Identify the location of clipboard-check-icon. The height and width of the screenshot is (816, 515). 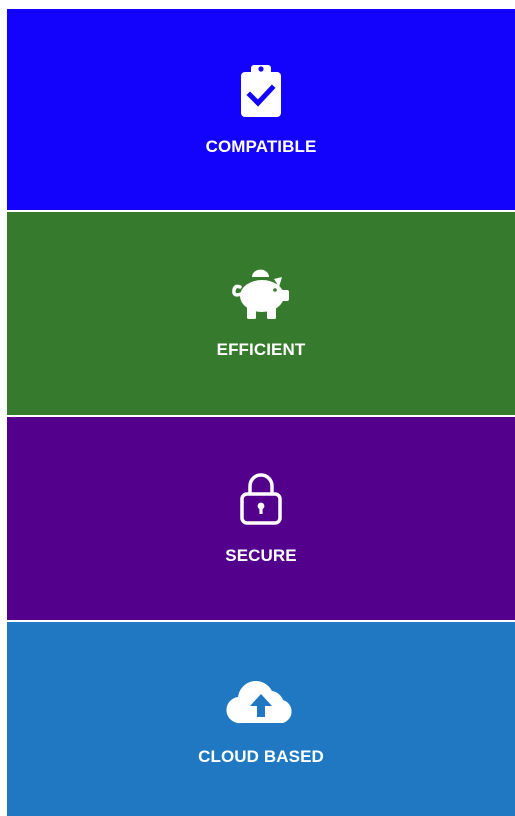
(261, 91).